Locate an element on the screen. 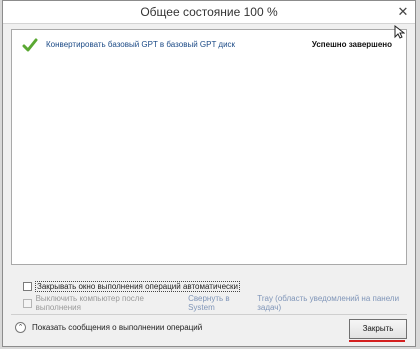  auto-close-checkbox is located at coordinates (27, 286).